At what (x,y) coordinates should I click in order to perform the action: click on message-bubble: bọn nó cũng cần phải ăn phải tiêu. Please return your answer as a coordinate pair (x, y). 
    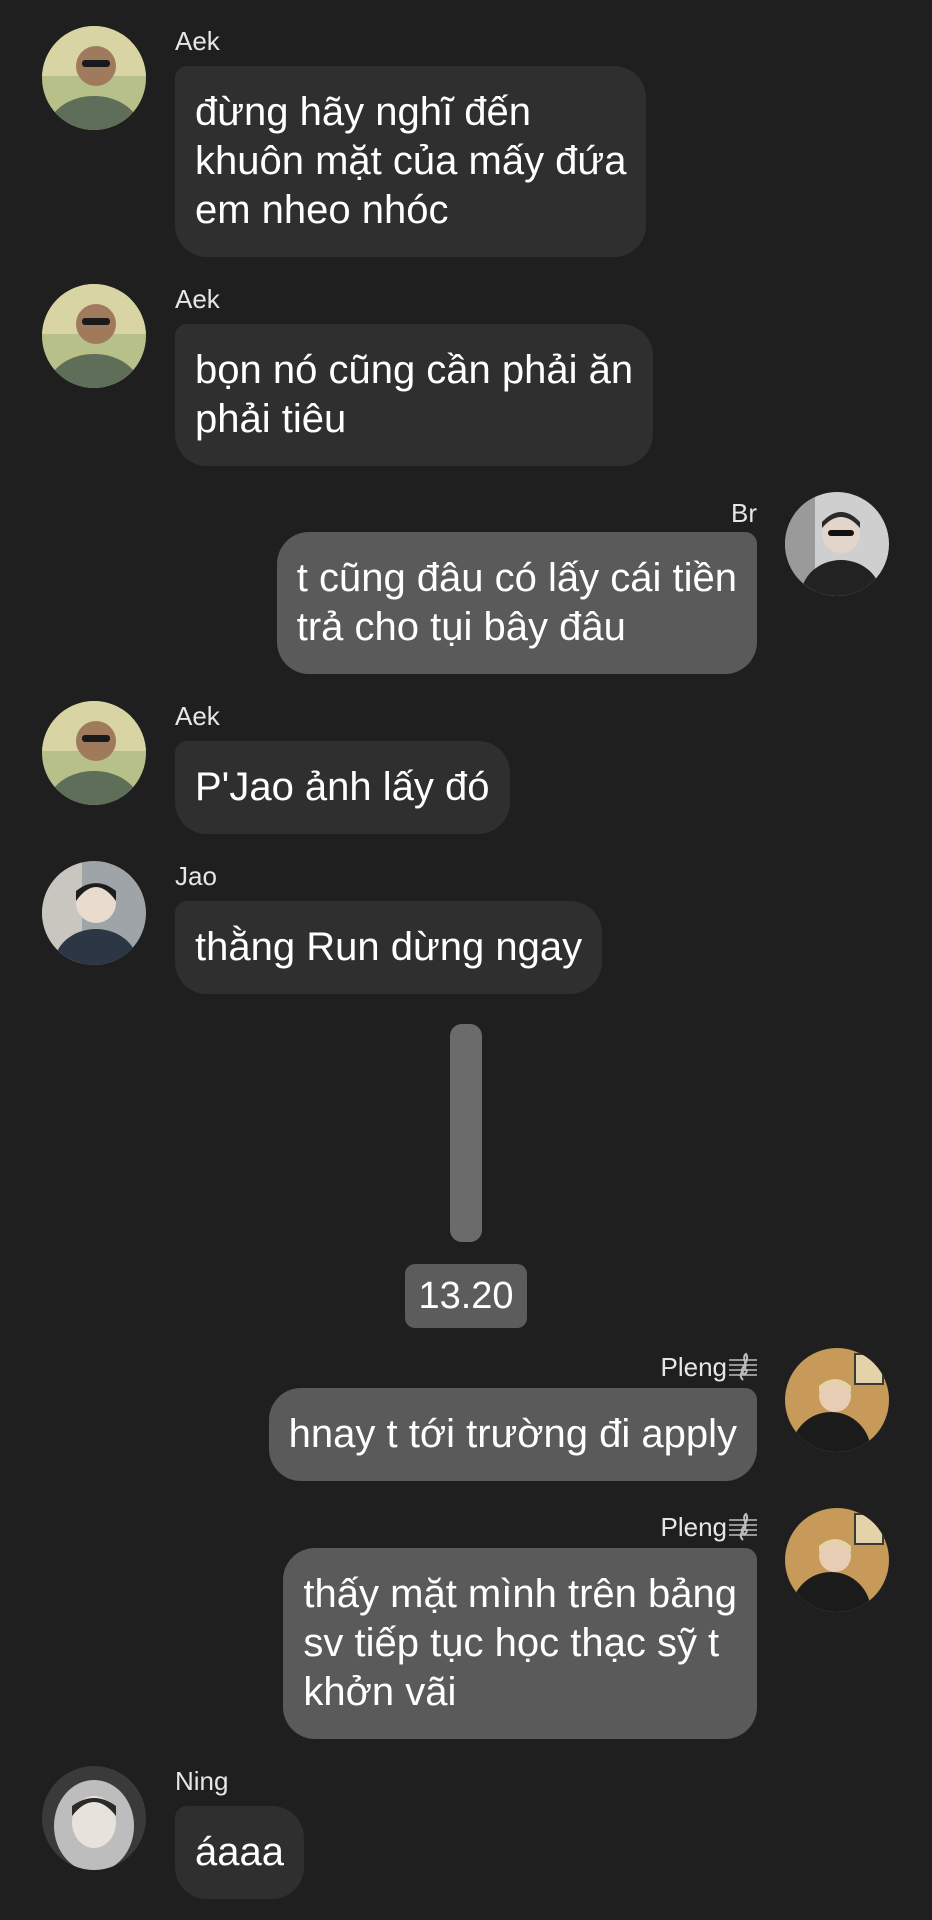
    Looking at the image, I should click on (414, 395).